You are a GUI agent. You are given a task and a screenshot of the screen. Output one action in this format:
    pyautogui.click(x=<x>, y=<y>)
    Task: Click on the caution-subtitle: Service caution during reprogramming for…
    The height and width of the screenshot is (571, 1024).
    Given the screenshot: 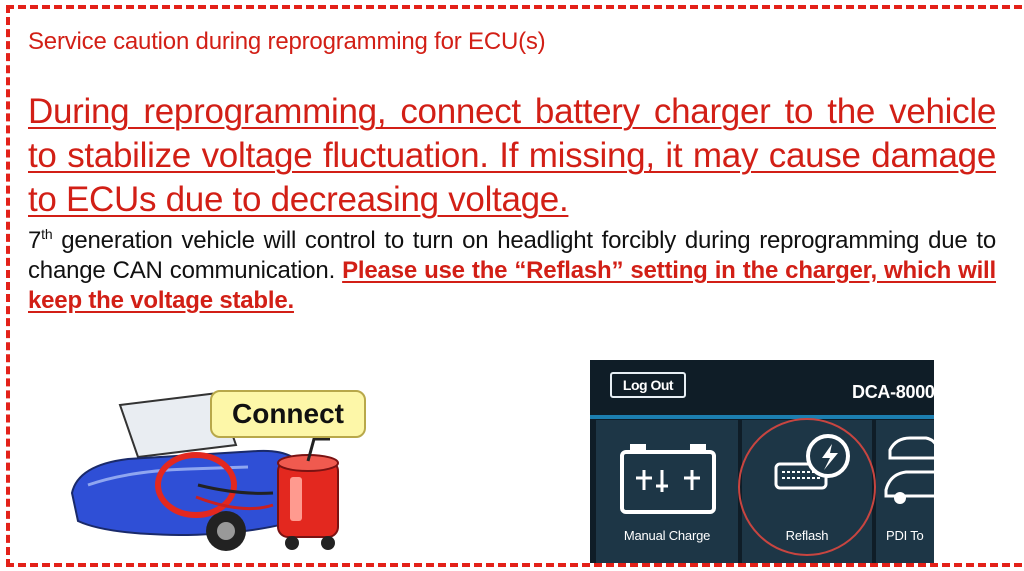 What is the action you would take?
    pyautogui.click(x=287, y=41)
    